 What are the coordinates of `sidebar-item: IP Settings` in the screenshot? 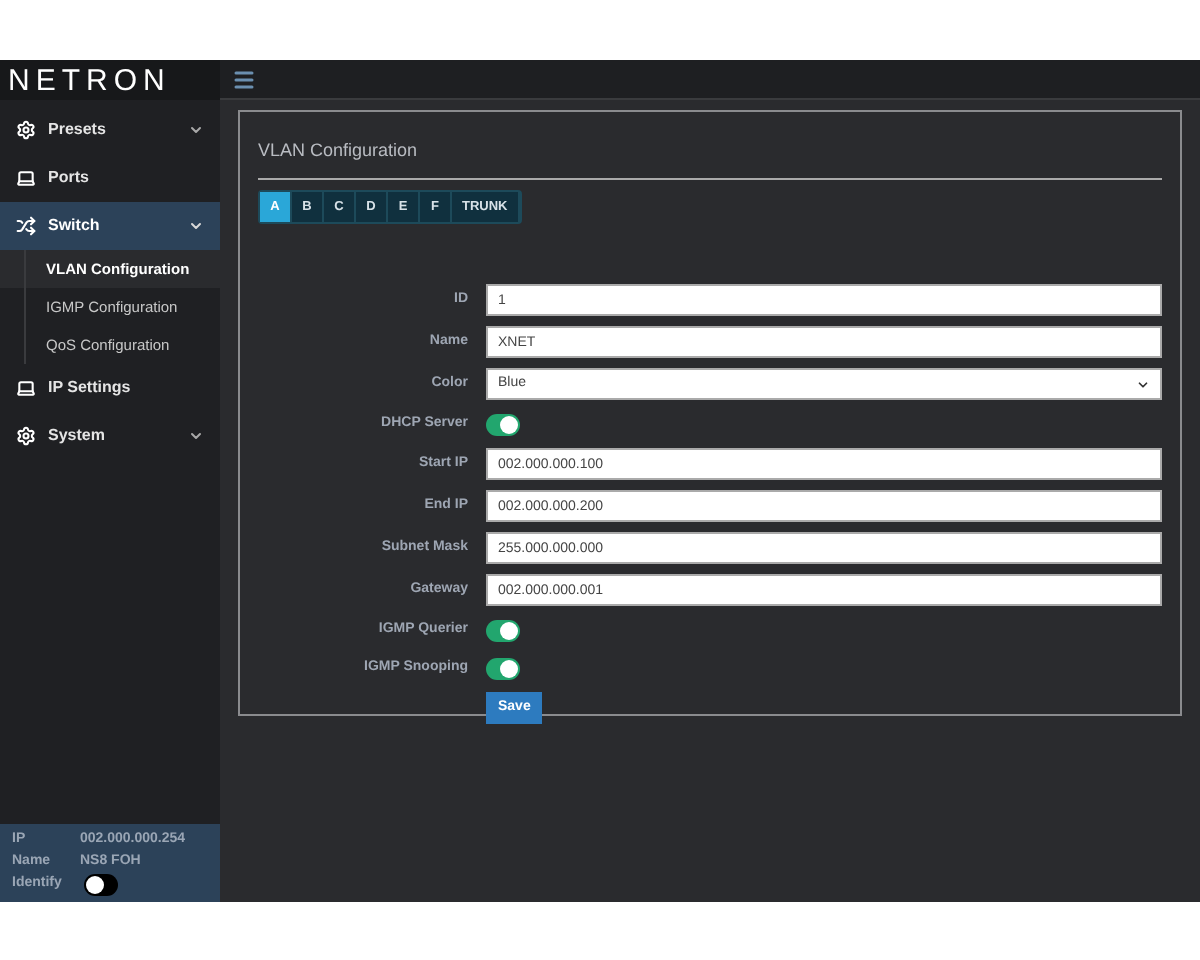 It's located at (110, 388).